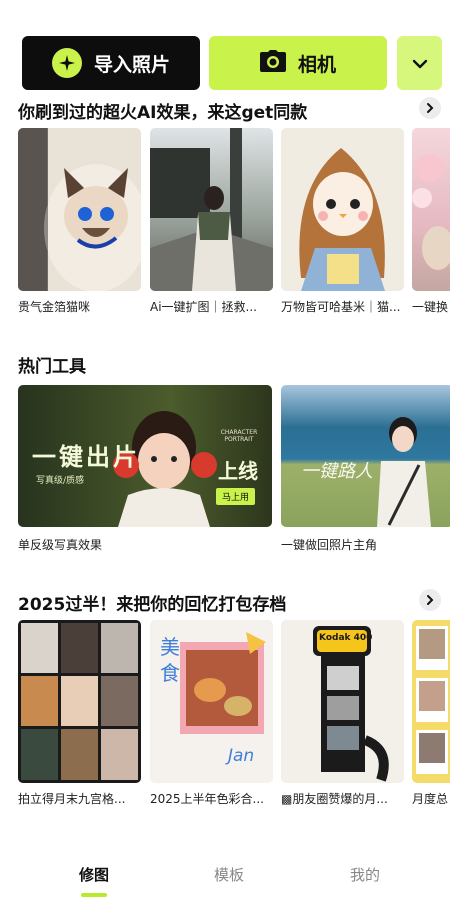 This screenshot has height=916, width=450. I want to click on template-card: 一键换, so click(431, 221).